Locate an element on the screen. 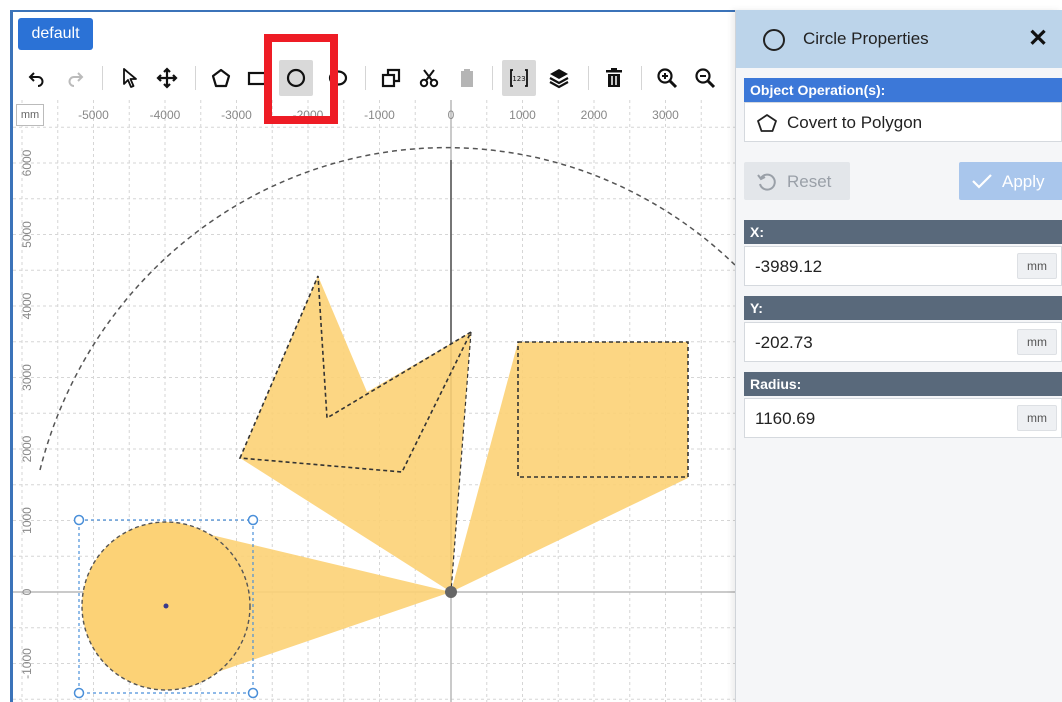  y-input: -202.73 is located at coordinates (784, 343).